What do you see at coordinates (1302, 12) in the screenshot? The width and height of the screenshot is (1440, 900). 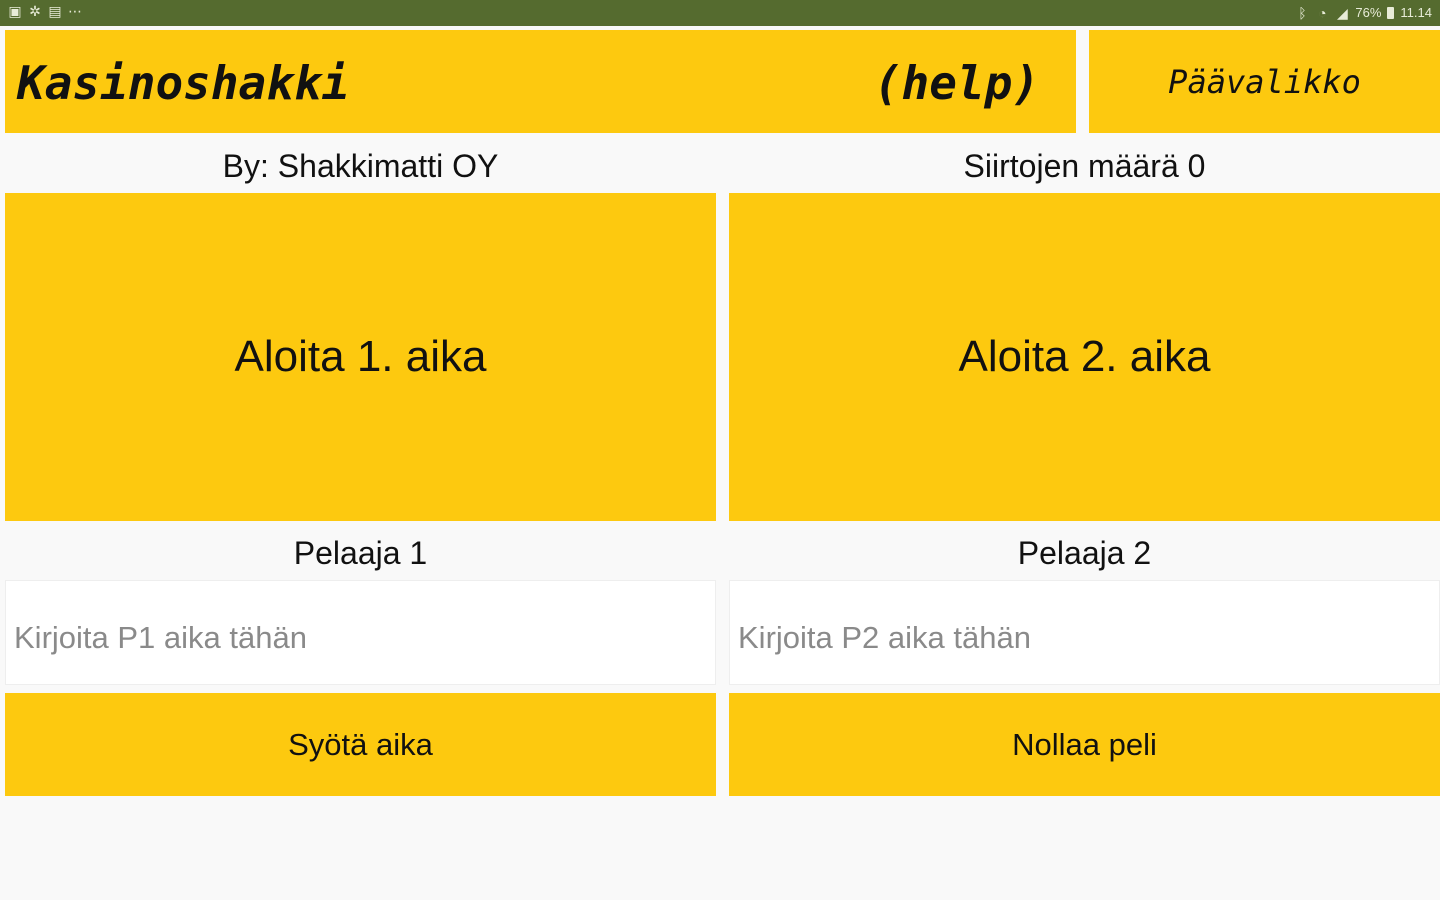 I see `bluetooth-icon: ᛒ` at bounding box center [1302, 12].